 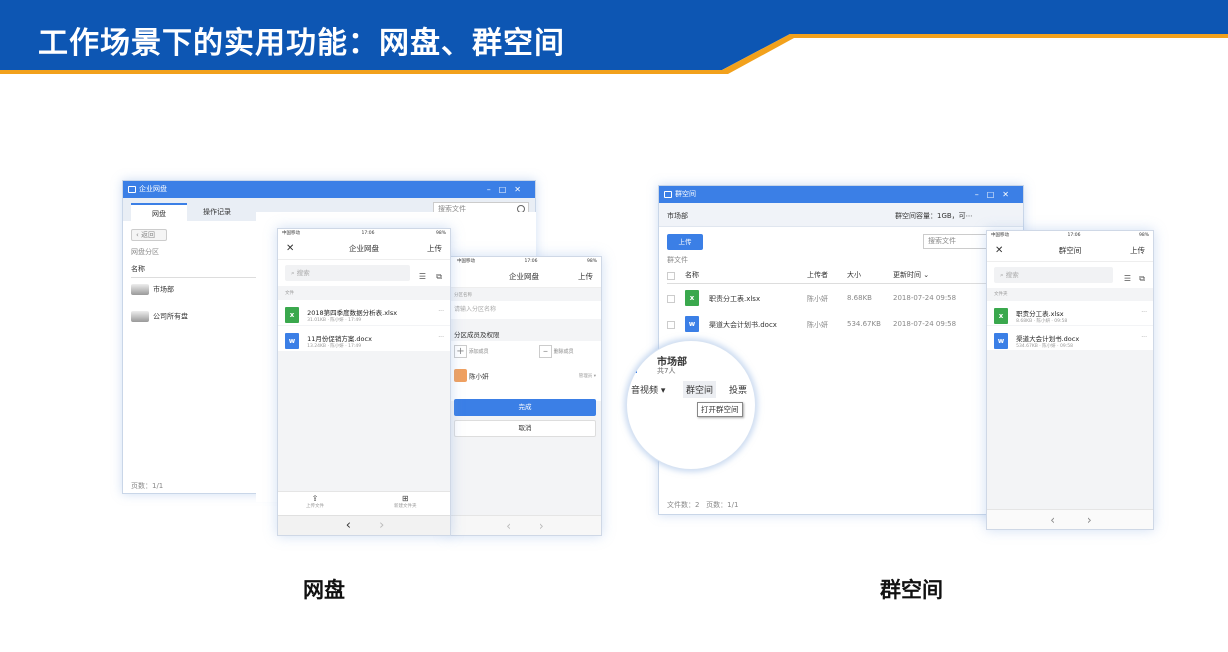 What do you see at coordinates (671, 276) in the screenshot?
I see `select-all-checkbox` at bounding box center [671, 276].